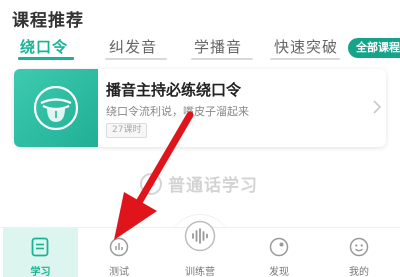 Image resolution: width=400 pixels, height=277 pixels. What do you see at coordinates (133, 46) in the screenshot?
I see `tab-jiufayin: 纠发音` at bounding box center [133, 46].